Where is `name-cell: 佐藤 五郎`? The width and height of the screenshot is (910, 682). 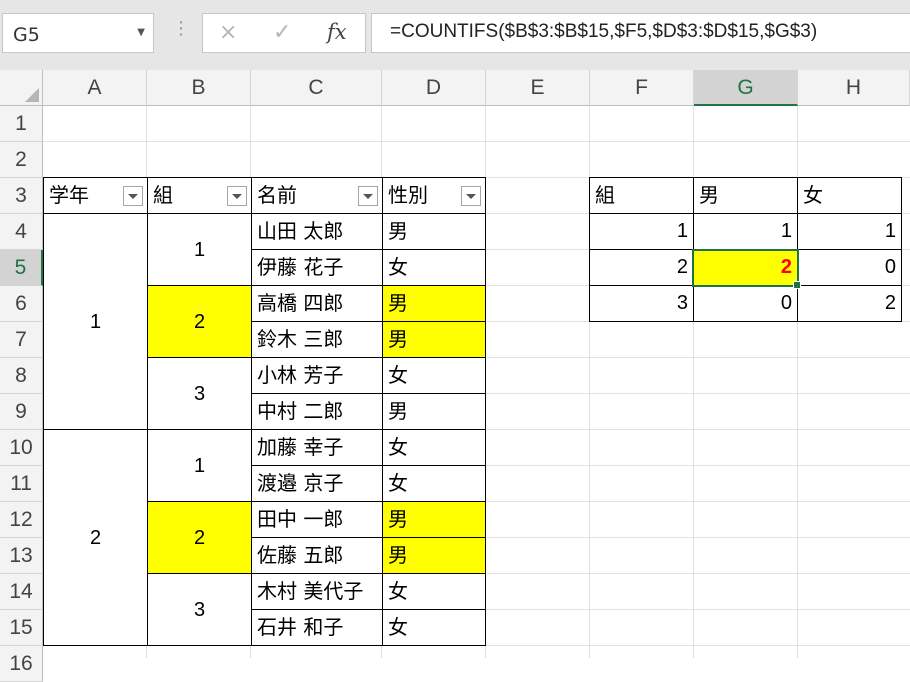 name-cell: 佐藤 五郎 is located at coordinates (317, 555).